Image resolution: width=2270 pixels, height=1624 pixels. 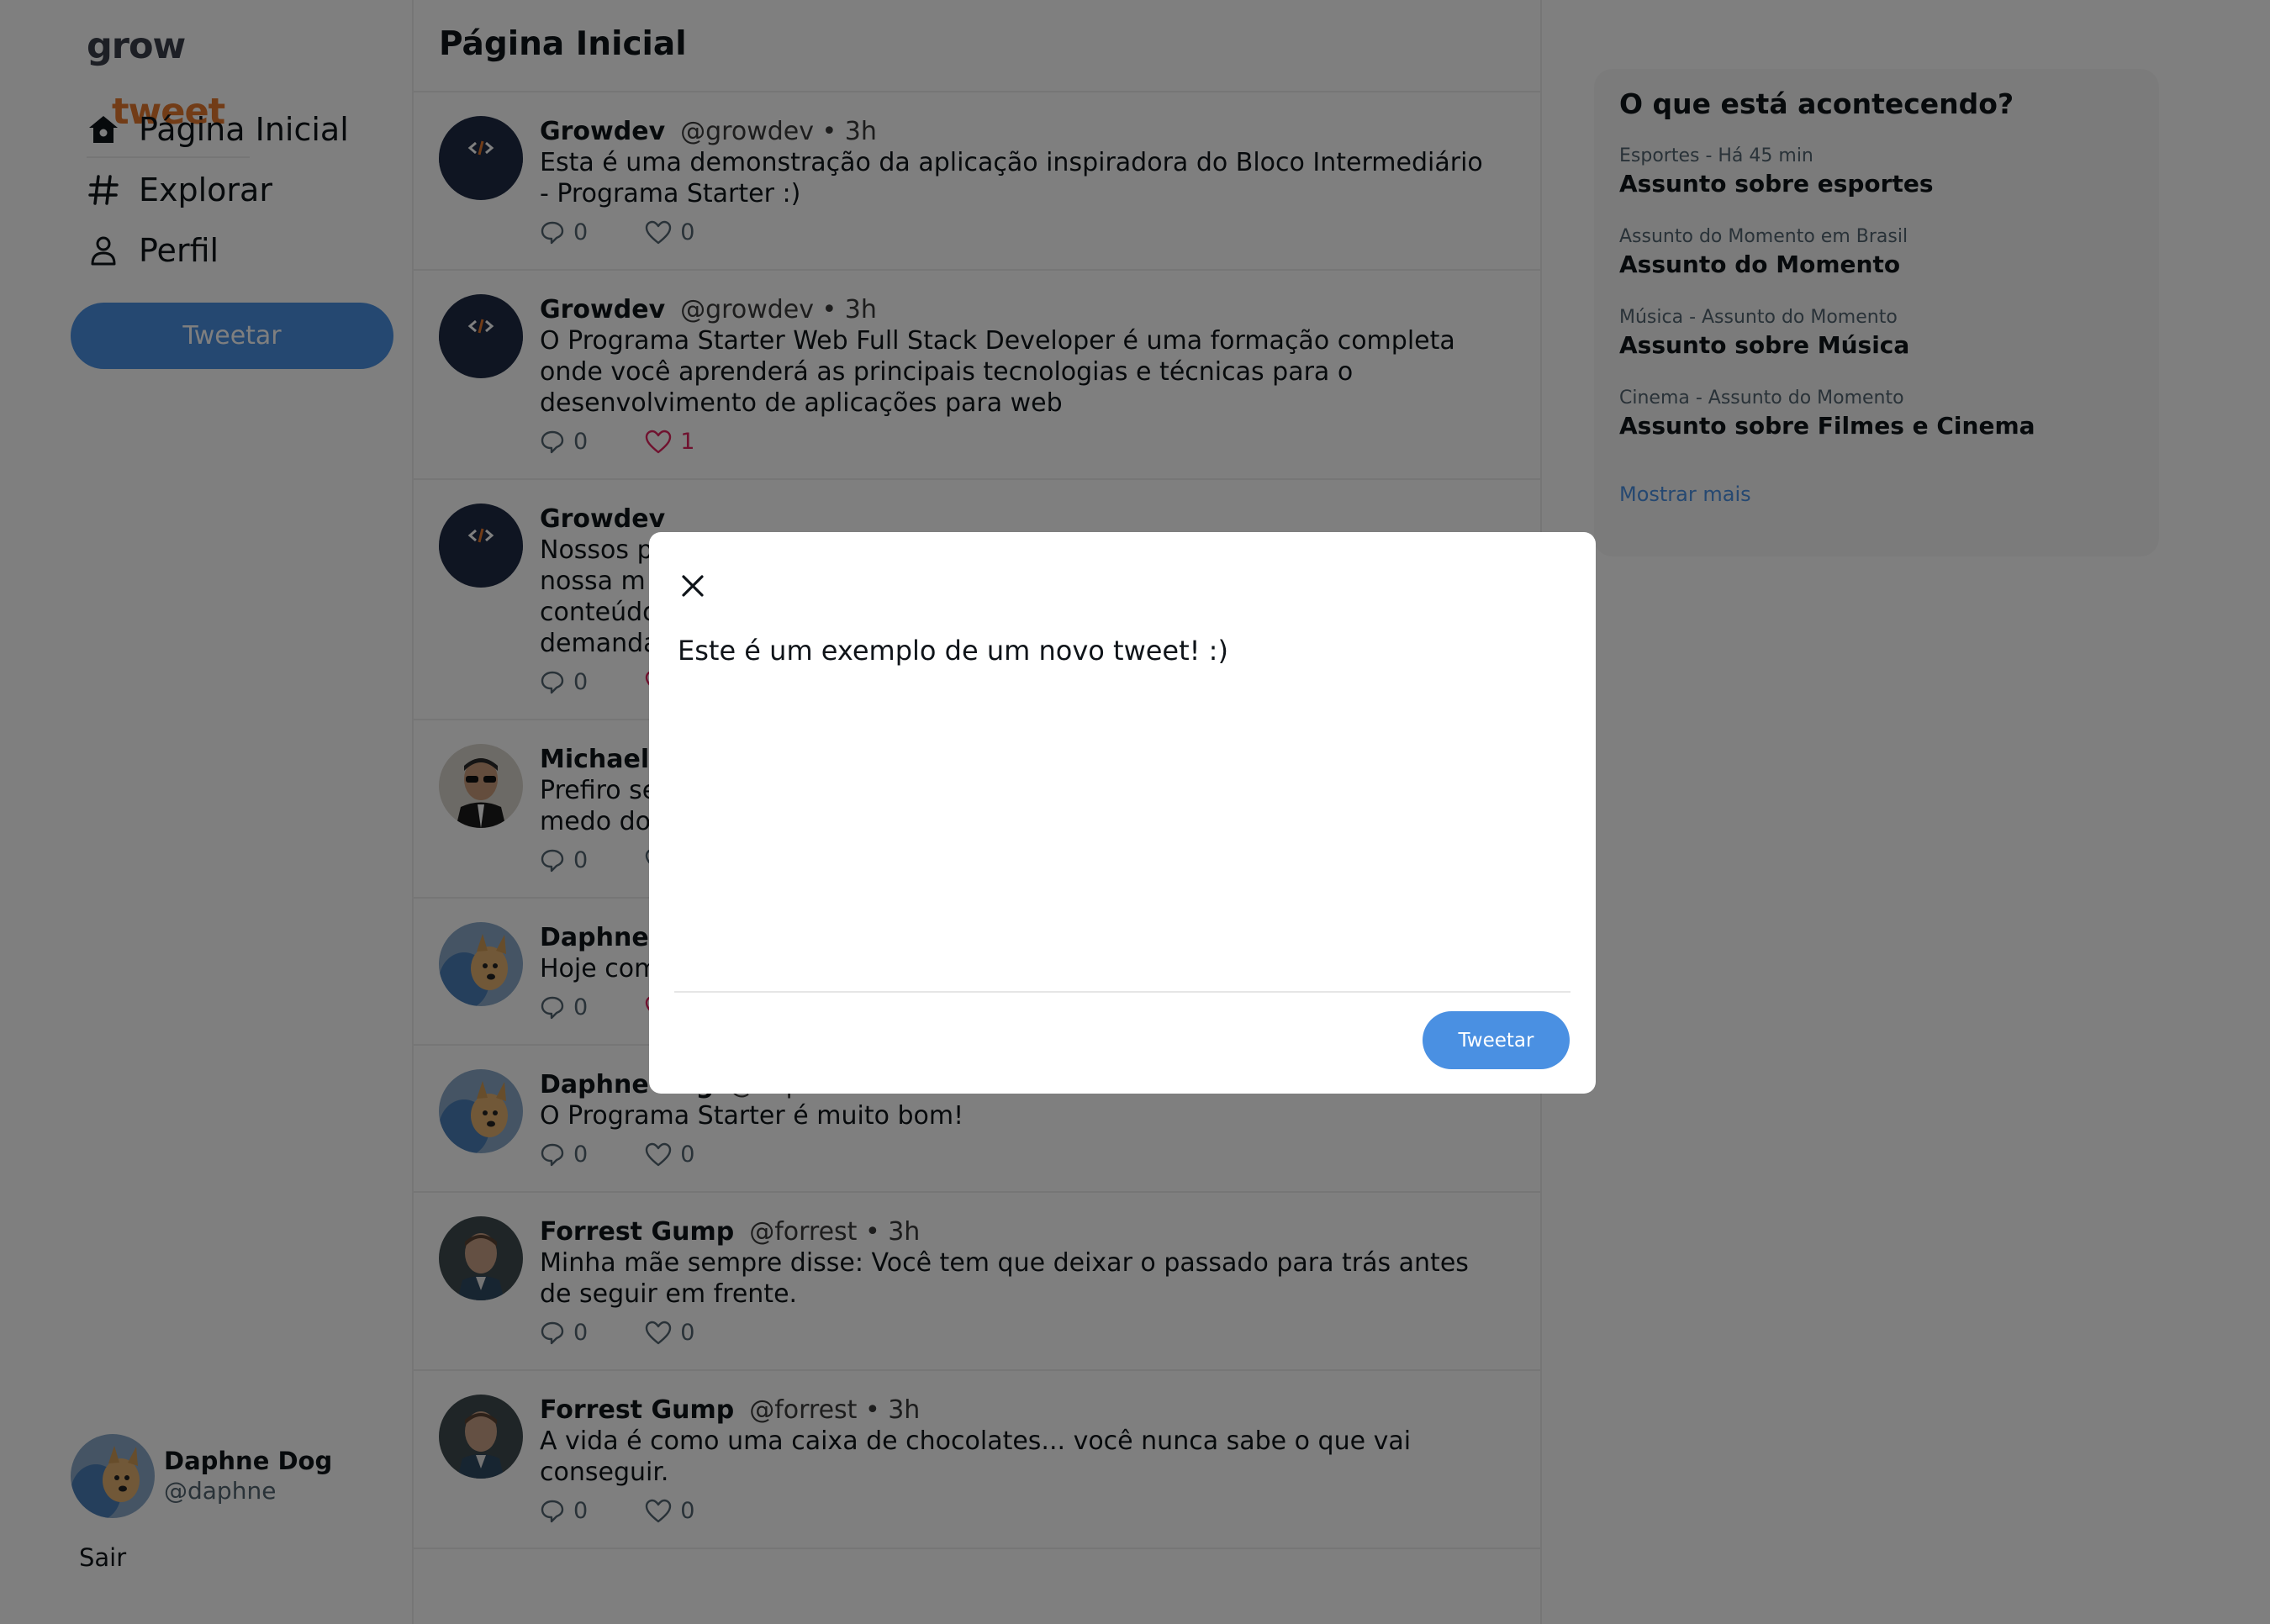 What do you see at coordinates (692, 585) in the screenshot?
I see `close-icon` at bounding box center [692, 585].